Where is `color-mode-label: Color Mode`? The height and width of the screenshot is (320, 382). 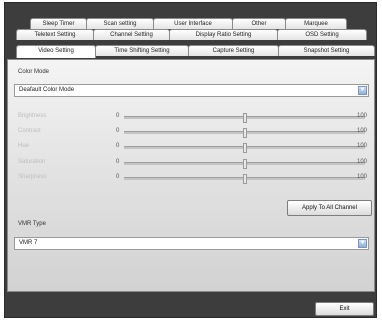
color-mode-label: Color Mode is located at coordinates (34, 72).